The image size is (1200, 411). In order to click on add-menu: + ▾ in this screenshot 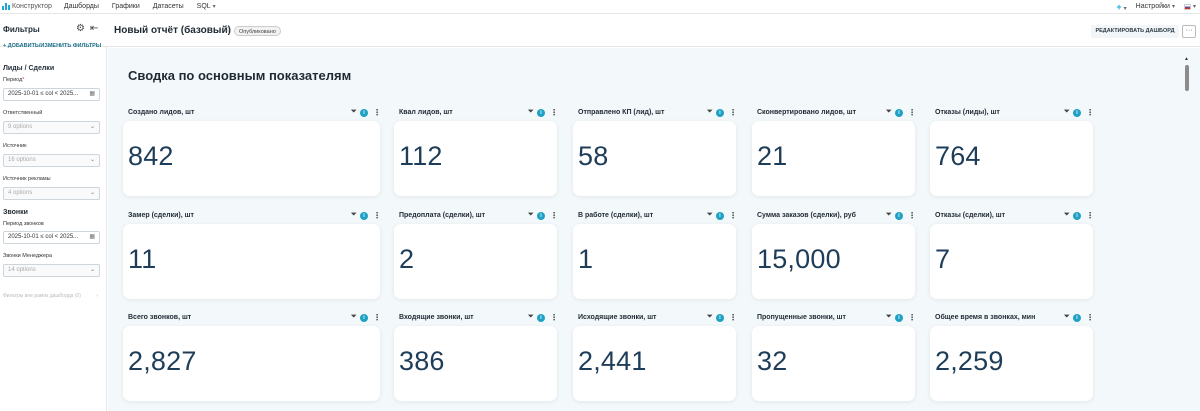, I will do `click(1121, 7)`.